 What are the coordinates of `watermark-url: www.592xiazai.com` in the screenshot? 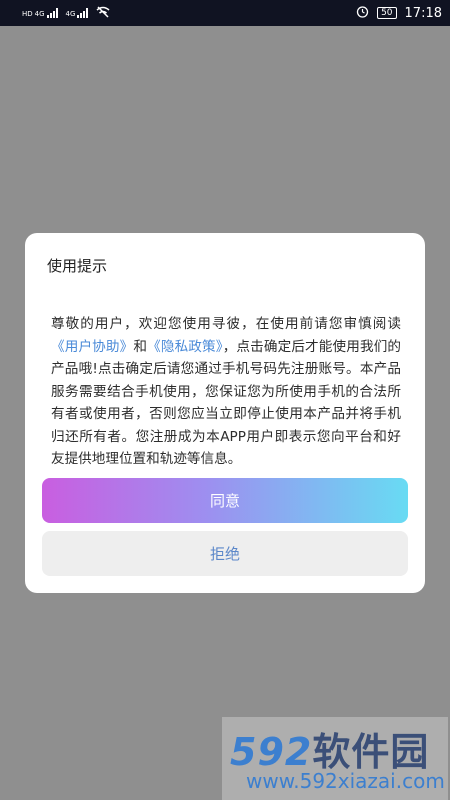 It's located at (345, 781).